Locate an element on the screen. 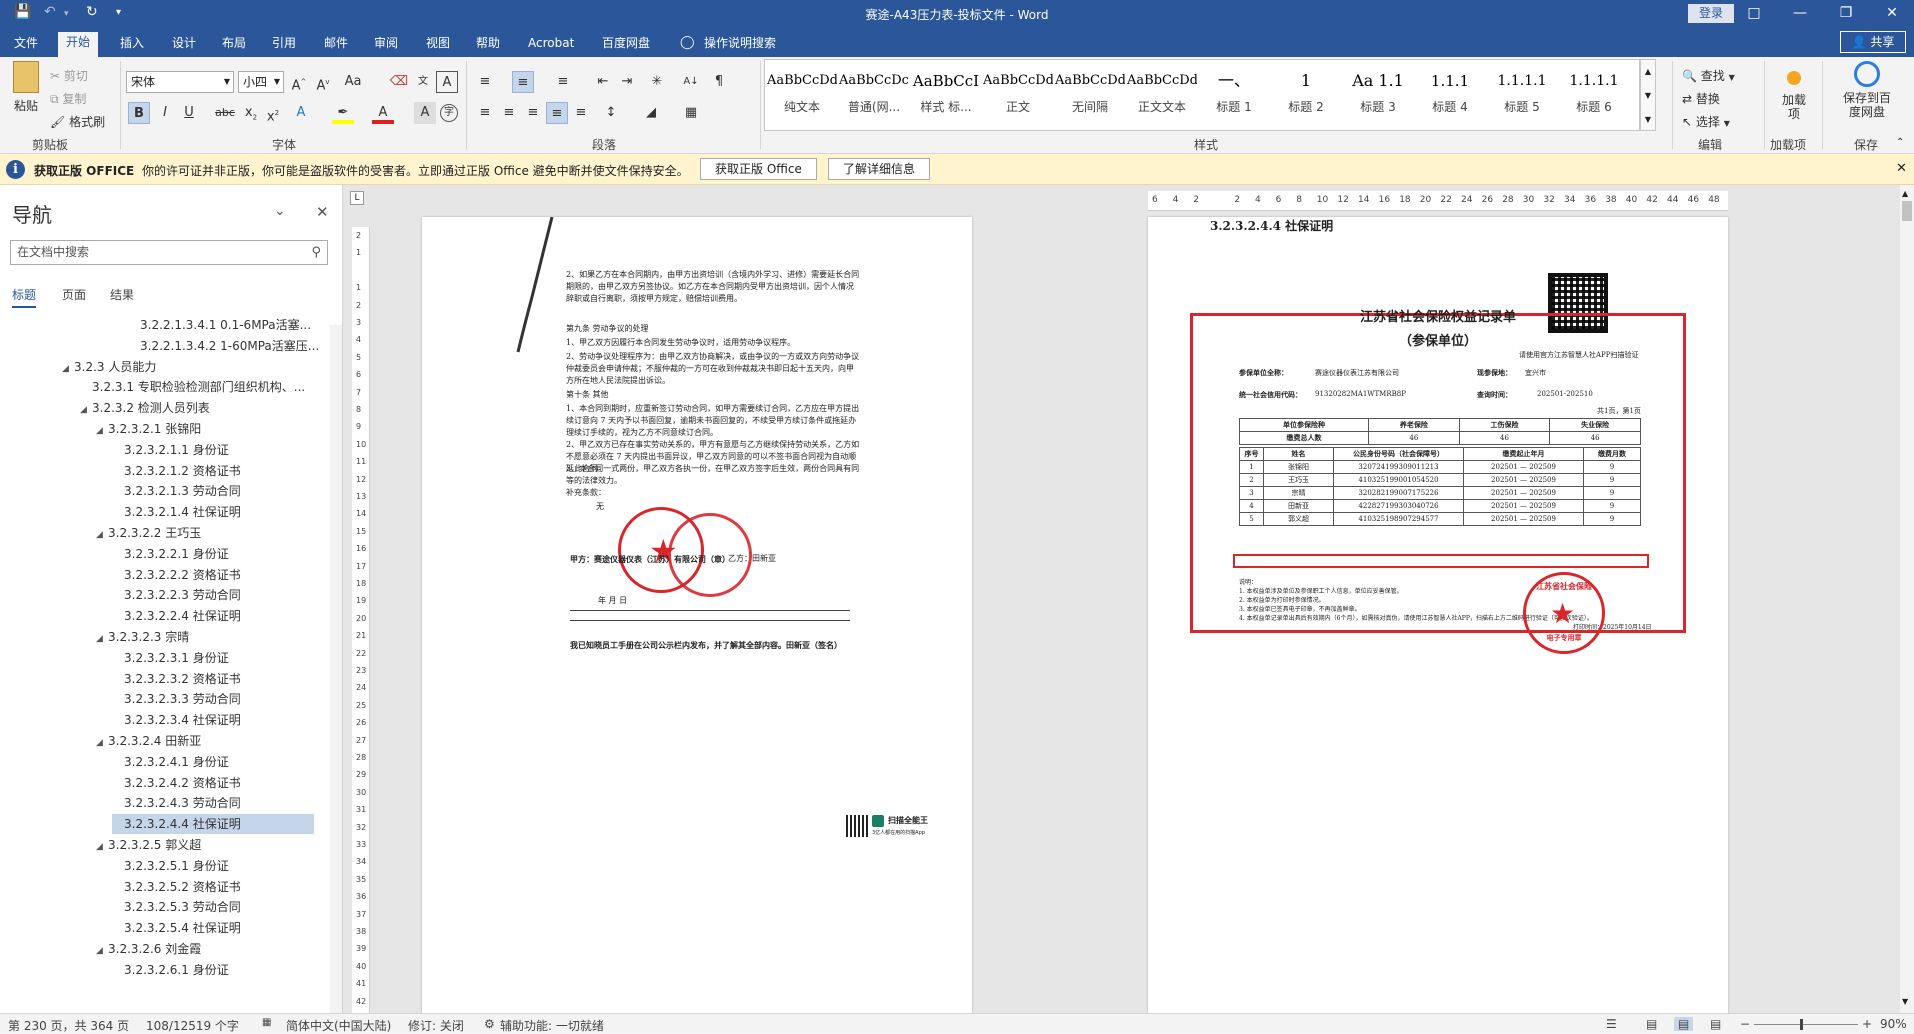 This screenshot has height=1034, width=1914. bold-icon: B is located at coordinates (139, 113).